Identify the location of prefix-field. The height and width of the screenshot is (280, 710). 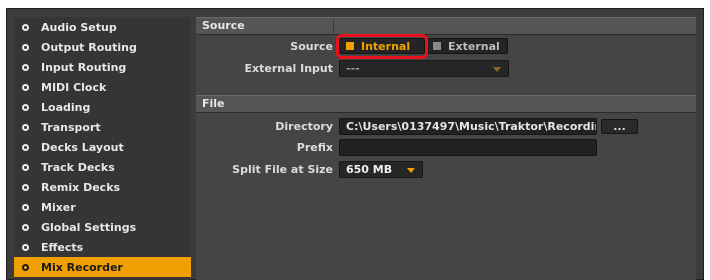
(468, 147).